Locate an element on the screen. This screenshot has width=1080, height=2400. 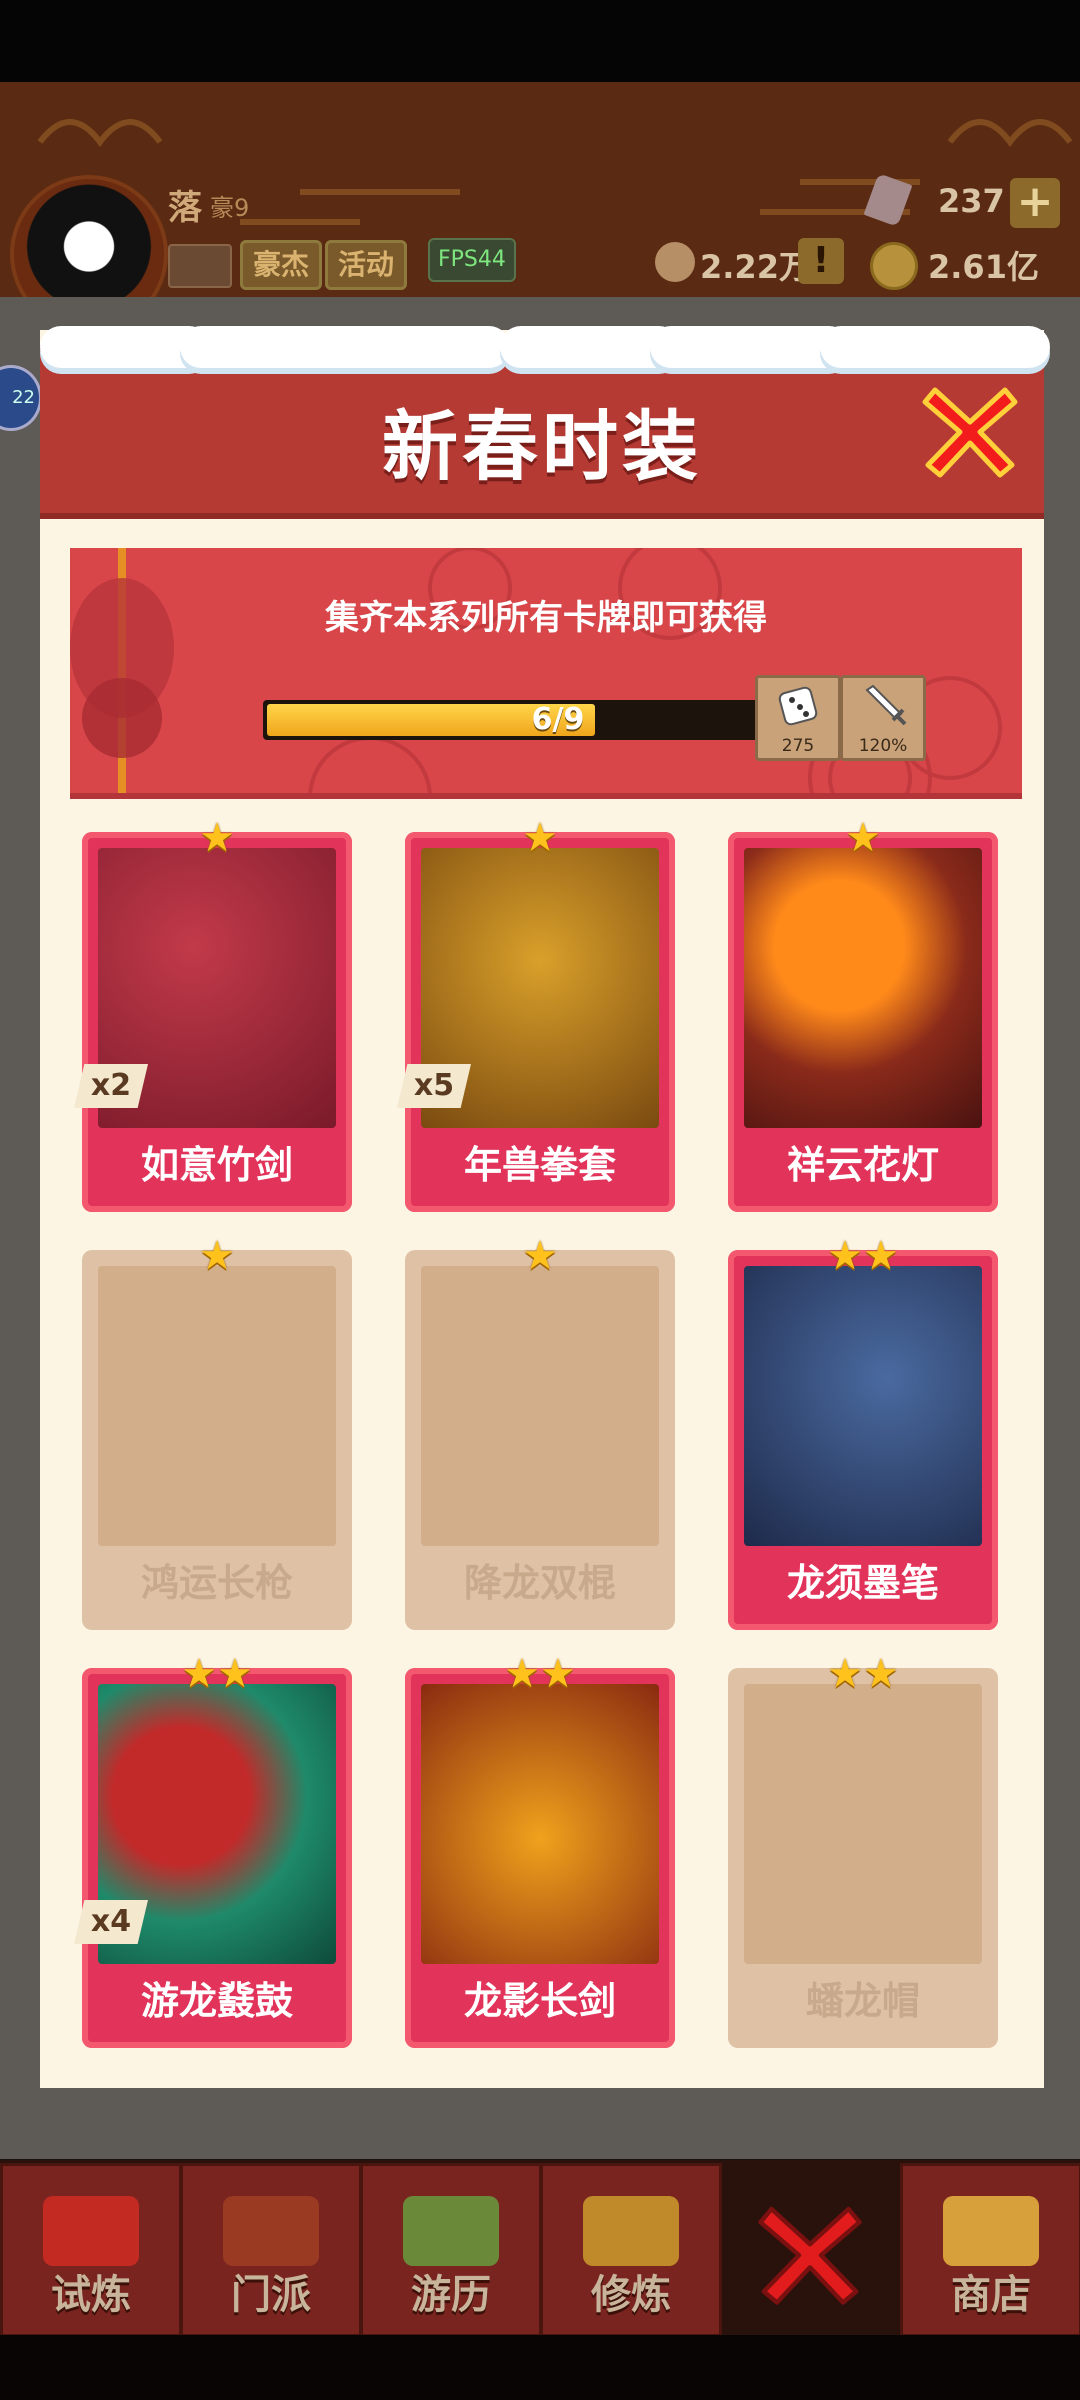
nav-sect: 门派 is located at coordinates (271, 2250).